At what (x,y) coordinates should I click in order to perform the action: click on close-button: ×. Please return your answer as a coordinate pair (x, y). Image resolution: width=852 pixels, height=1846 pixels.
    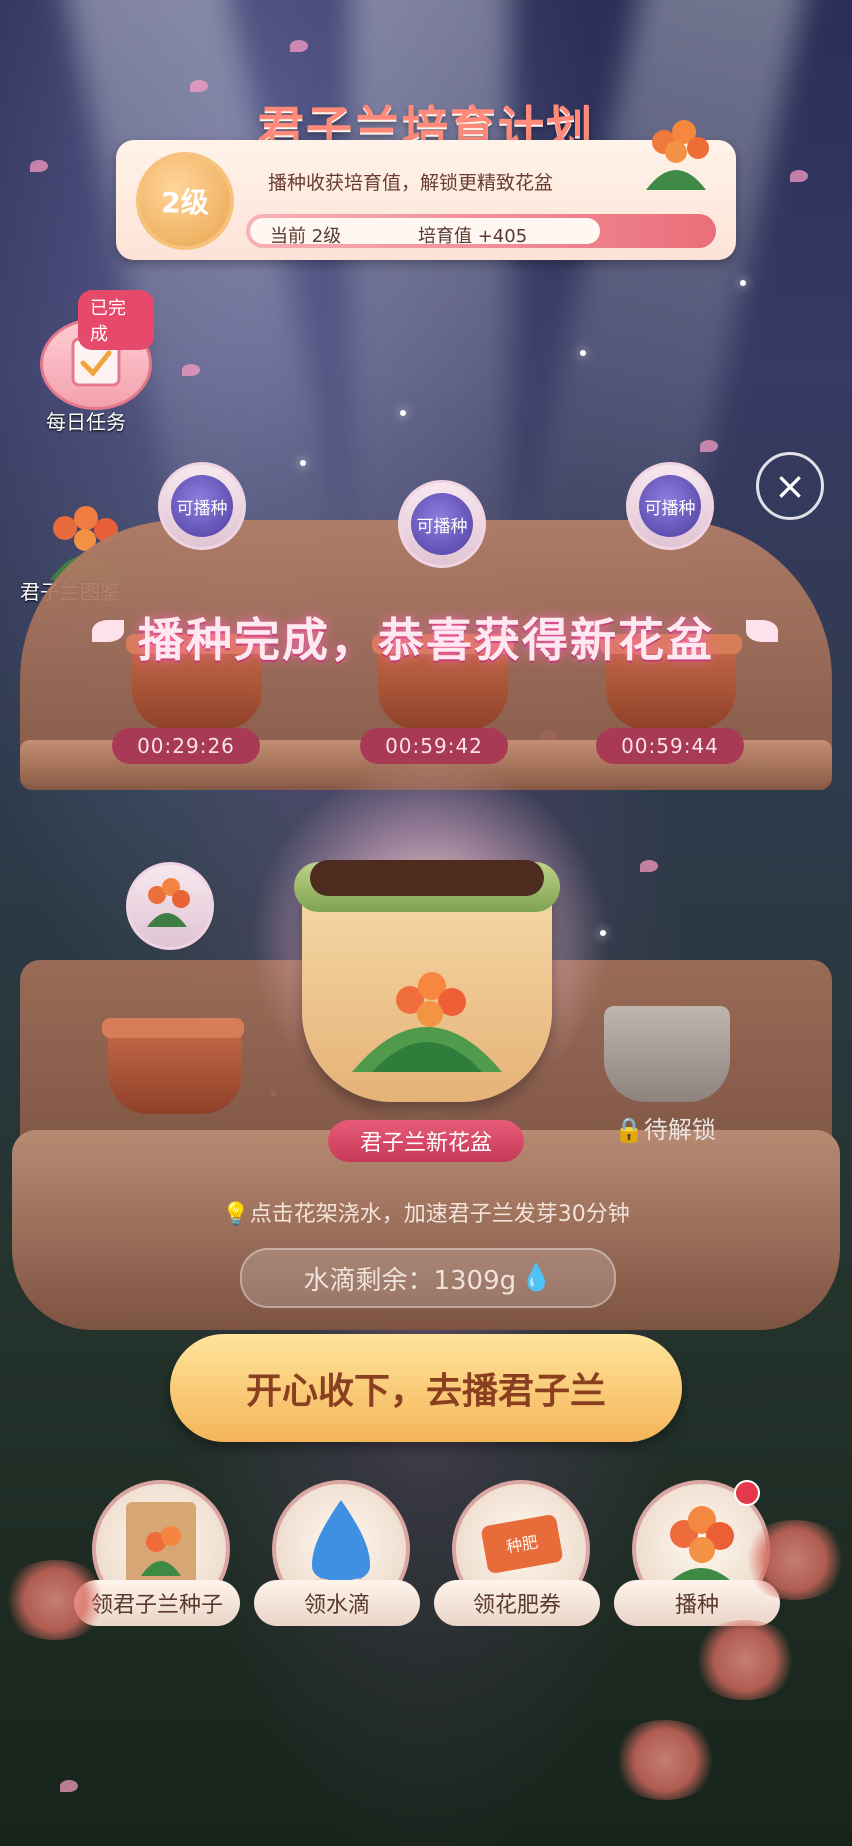
    Looking at the image, I should click on (790, 486).